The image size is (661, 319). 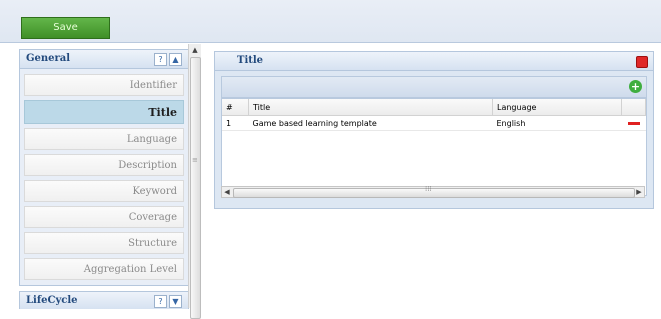 I want to click on expand-icon: ▼, so click(x=175, y=301).